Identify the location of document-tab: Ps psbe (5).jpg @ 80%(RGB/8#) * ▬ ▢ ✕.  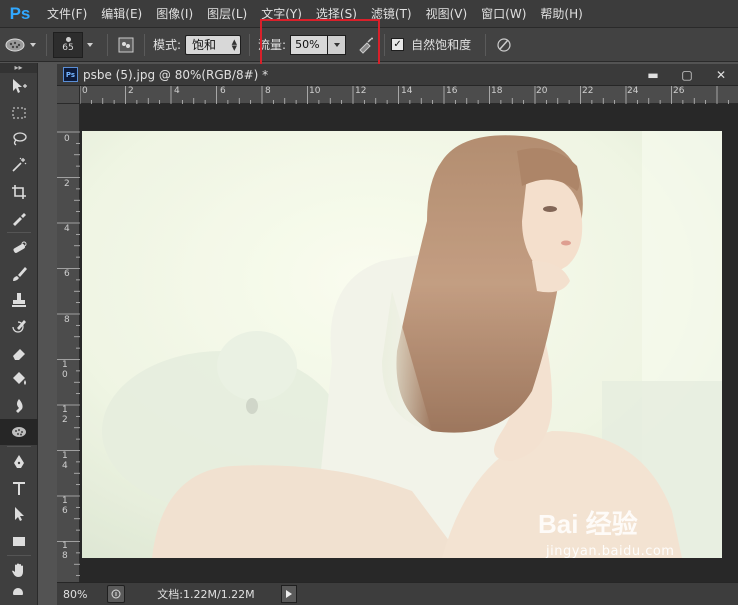
(397, 75).